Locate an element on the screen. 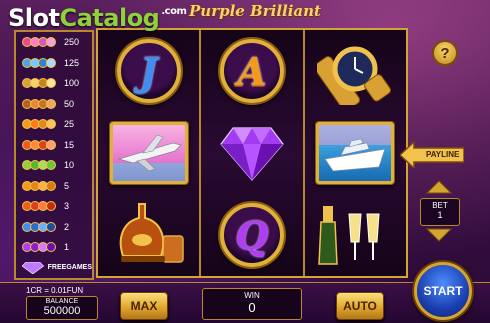  paytable-value: 100 is located at coordinates (72, 83).